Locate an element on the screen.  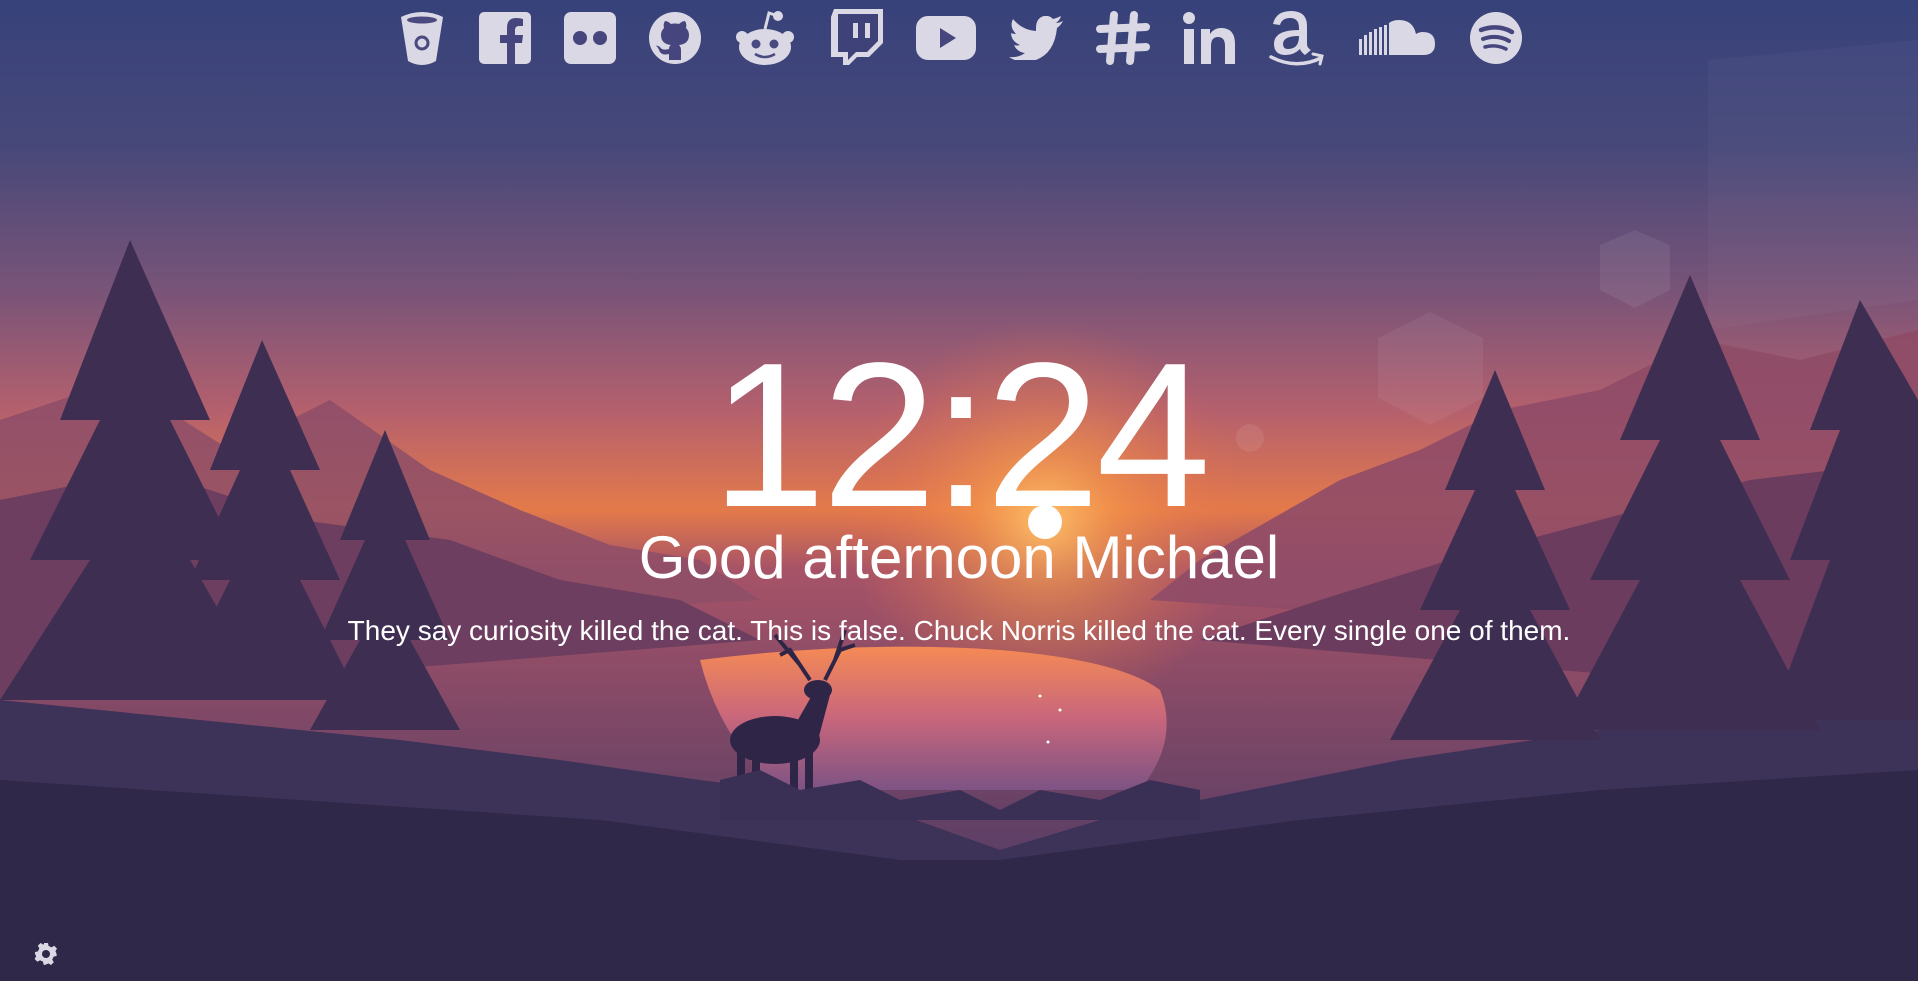
clock-time: 12:24 is located at coordinates (961, 435).